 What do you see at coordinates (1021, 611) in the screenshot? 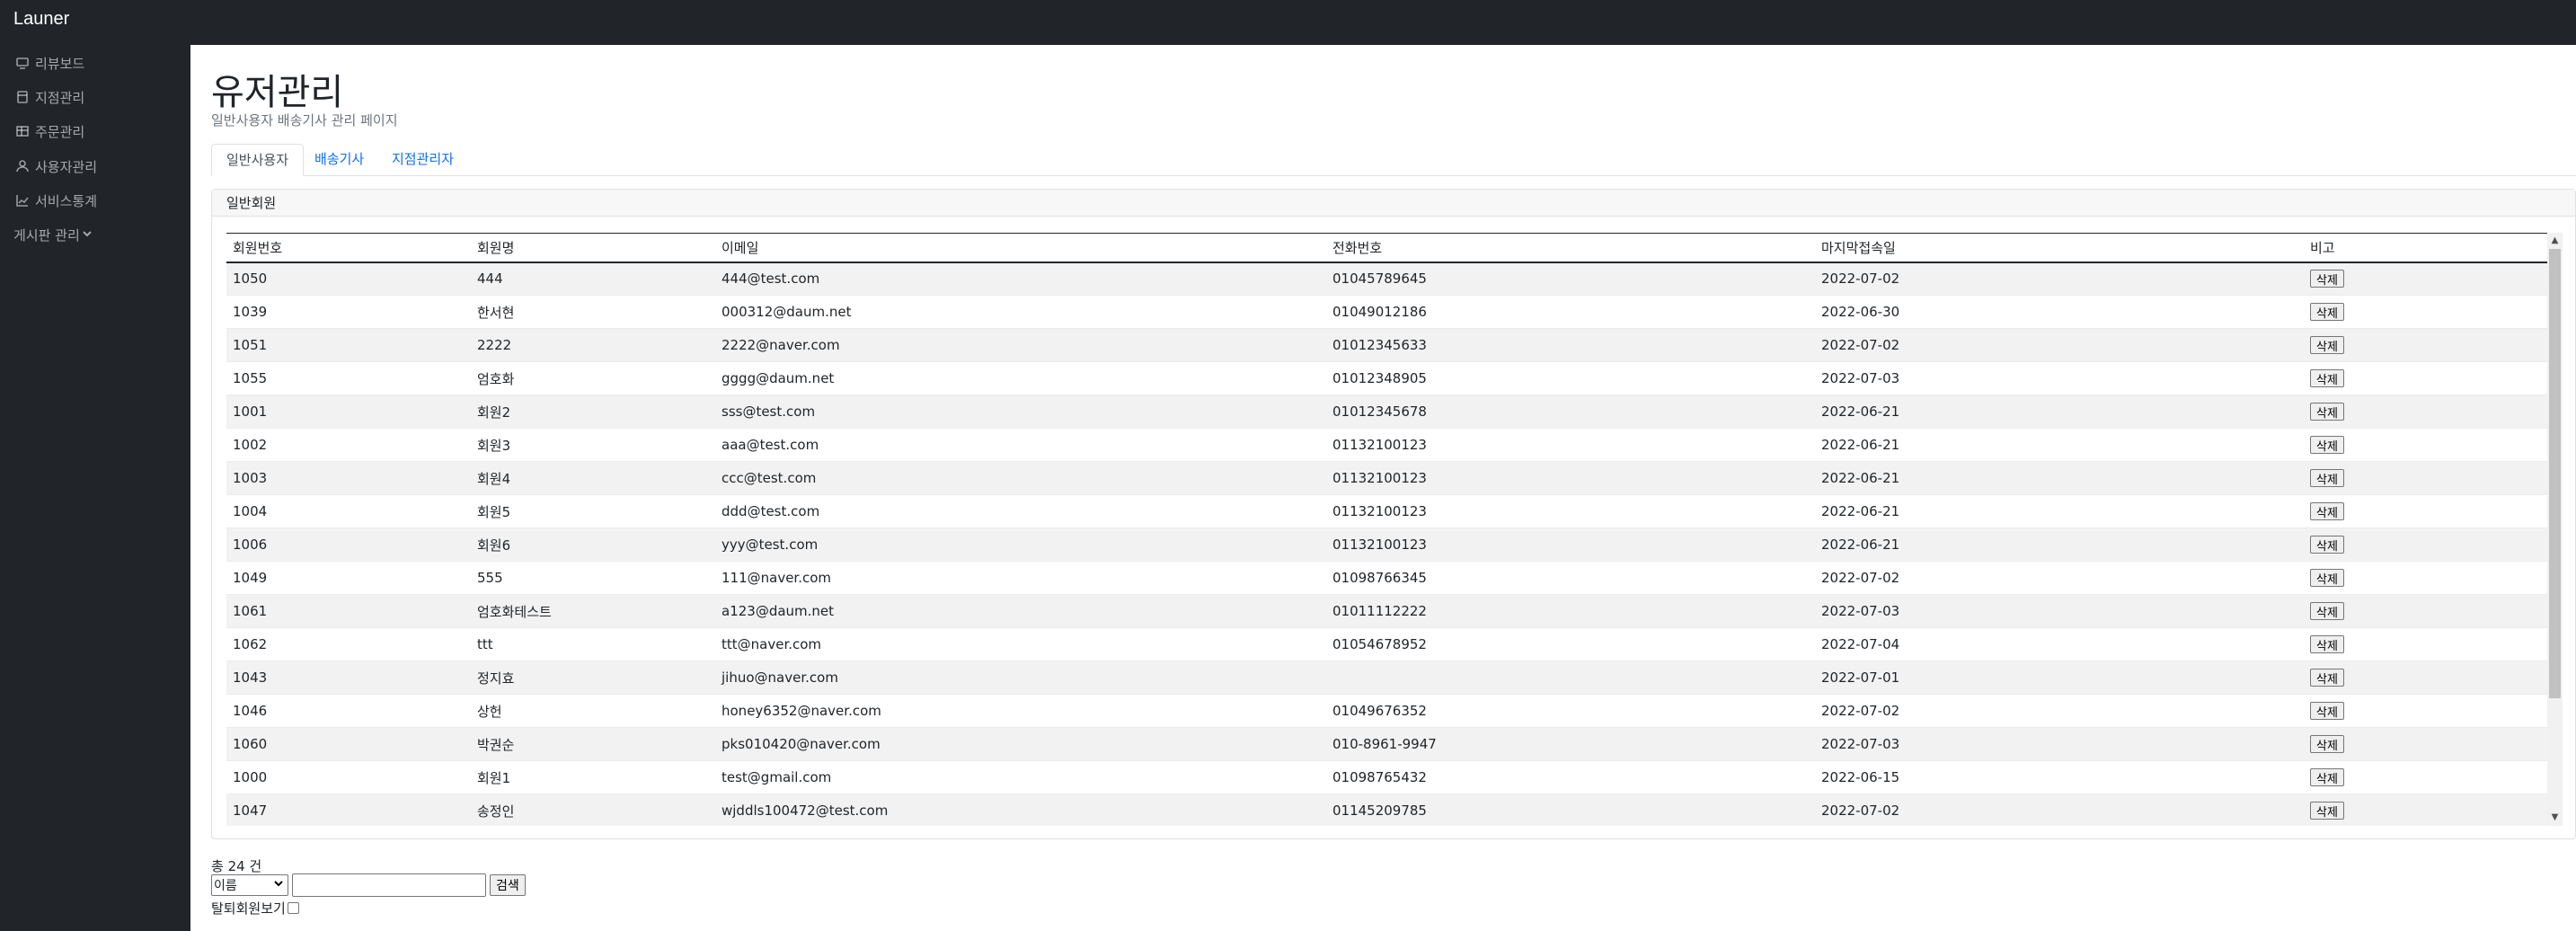
I see `cell-email: a123@daum.net` at bounding box center [1021, 611].